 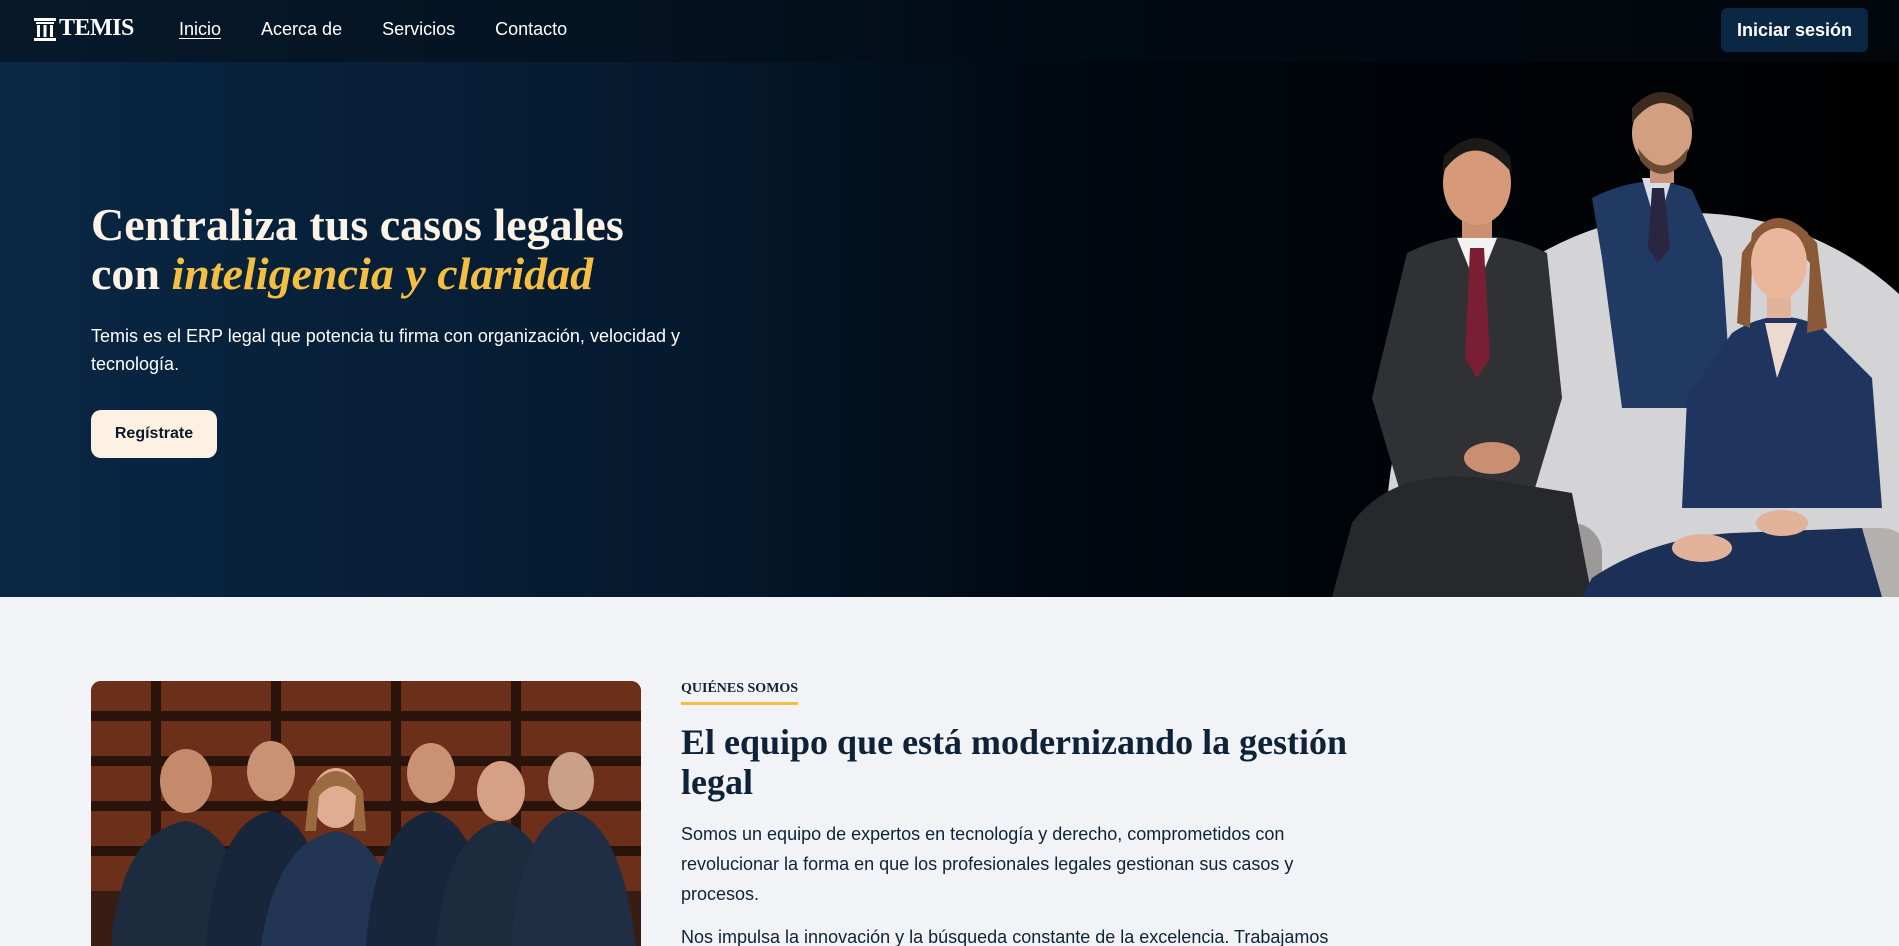 I want to click on team-group-photo, so click(x=366, y=813).